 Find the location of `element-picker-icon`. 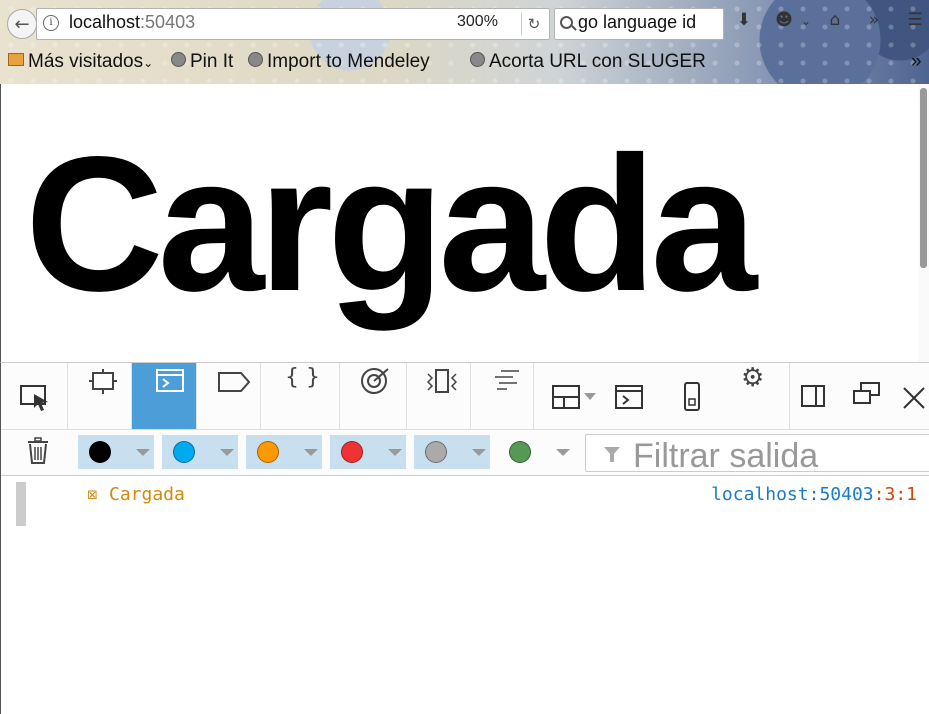

element-picker-icon is located at coordinates (34, 398).